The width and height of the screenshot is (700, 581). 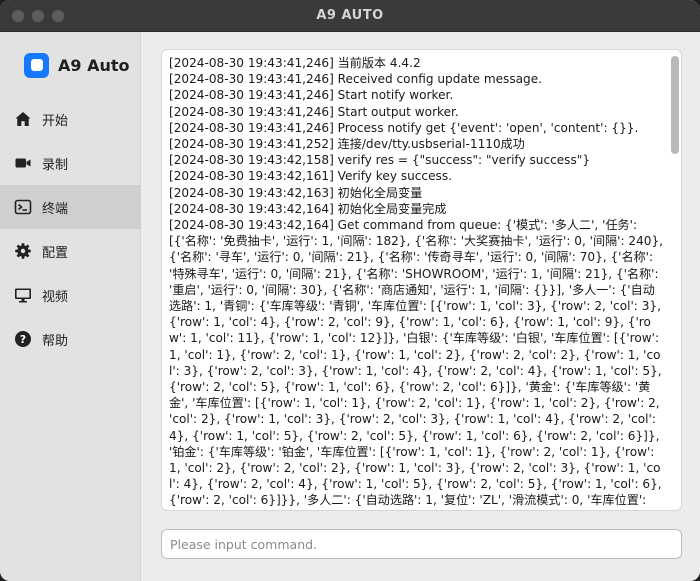 What do you see at coordinates (55, 209) in the screenshot?
I see `sidebar-item-label: 终端` at bounding box center [55, 209].